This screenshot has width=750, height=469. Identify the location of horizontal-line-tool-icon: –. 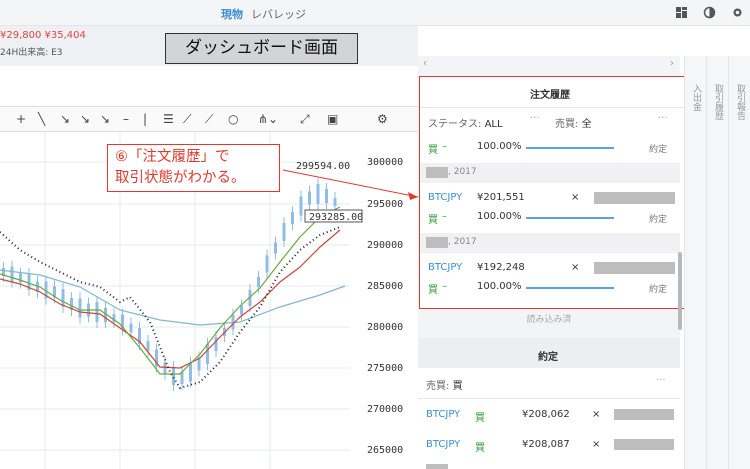
(126, 119).